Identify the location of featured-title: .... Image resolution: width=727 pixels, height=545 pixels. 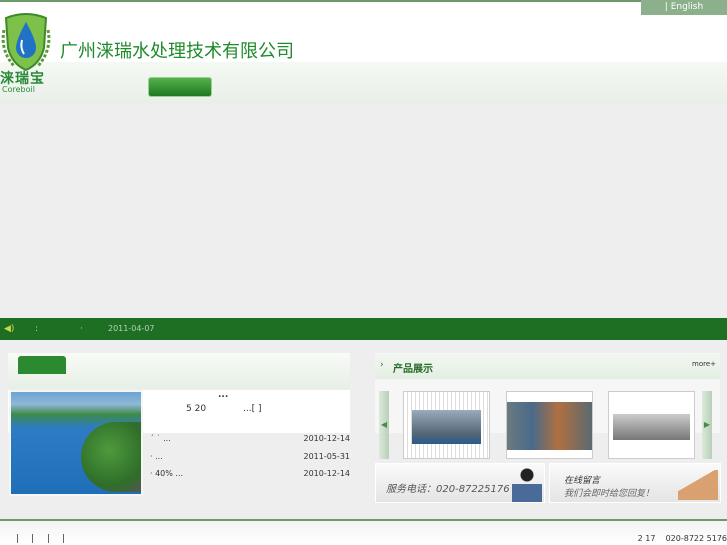
(223, 395).